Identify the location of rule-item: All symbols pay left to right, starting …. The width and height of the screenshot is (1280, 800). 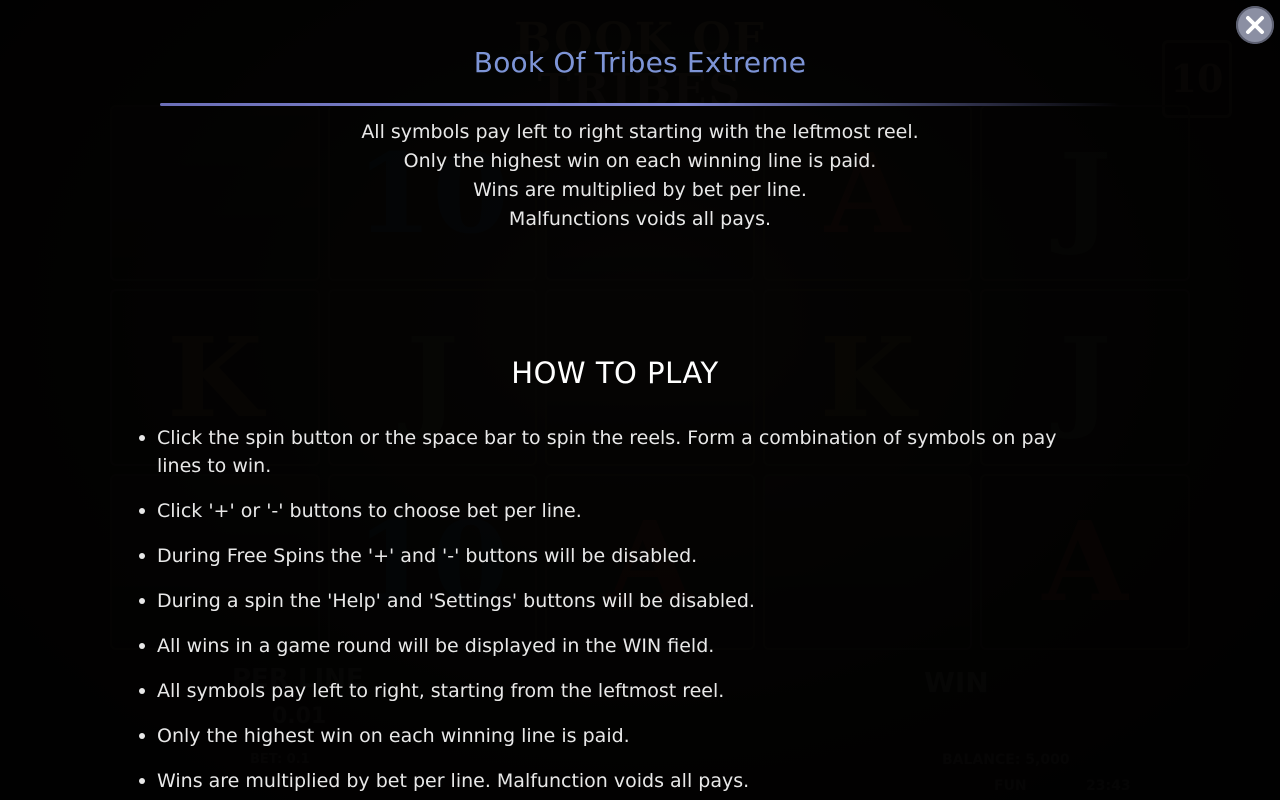
(618, 691).